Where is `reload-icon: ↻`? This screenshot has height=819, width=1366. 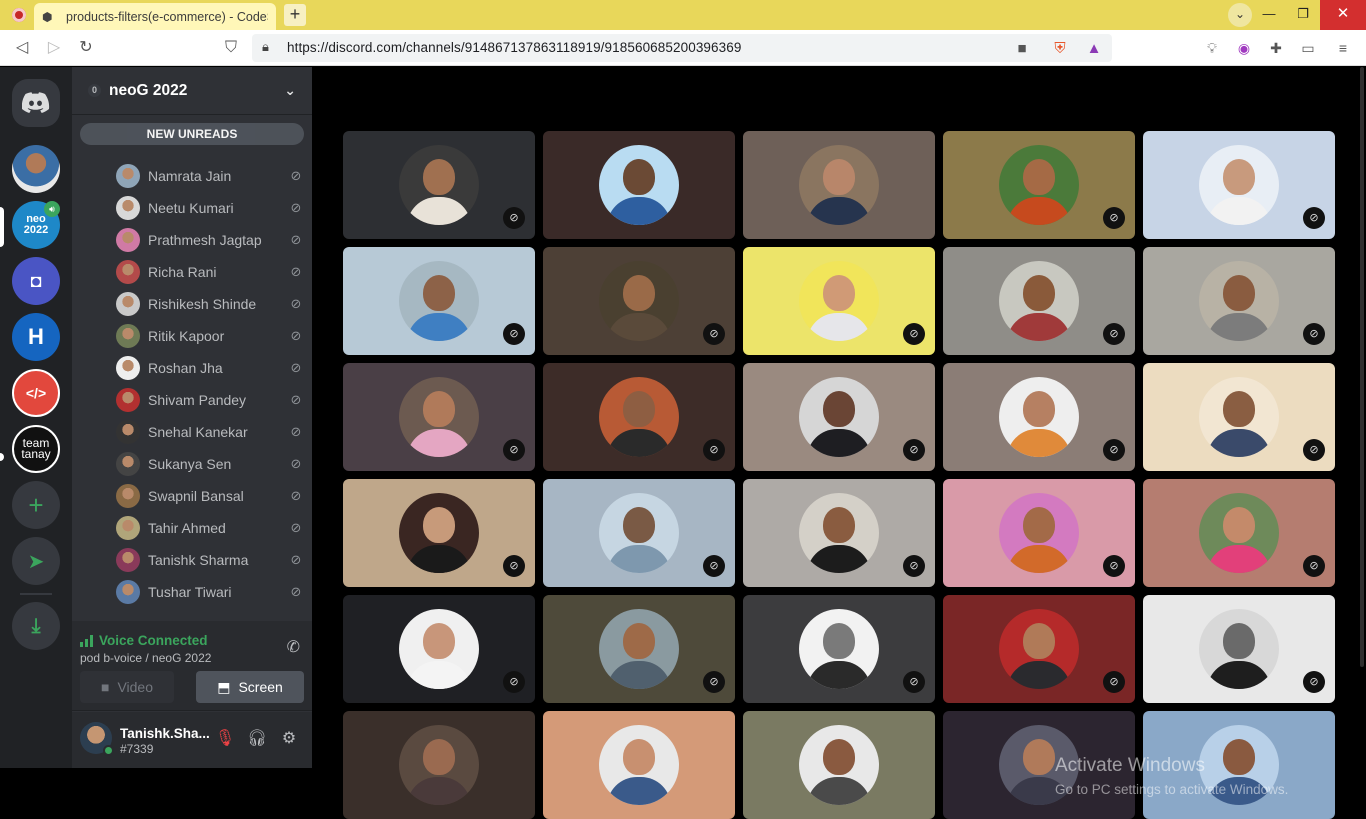 reload-icon: ↻ is located at coordinates (86, 48).